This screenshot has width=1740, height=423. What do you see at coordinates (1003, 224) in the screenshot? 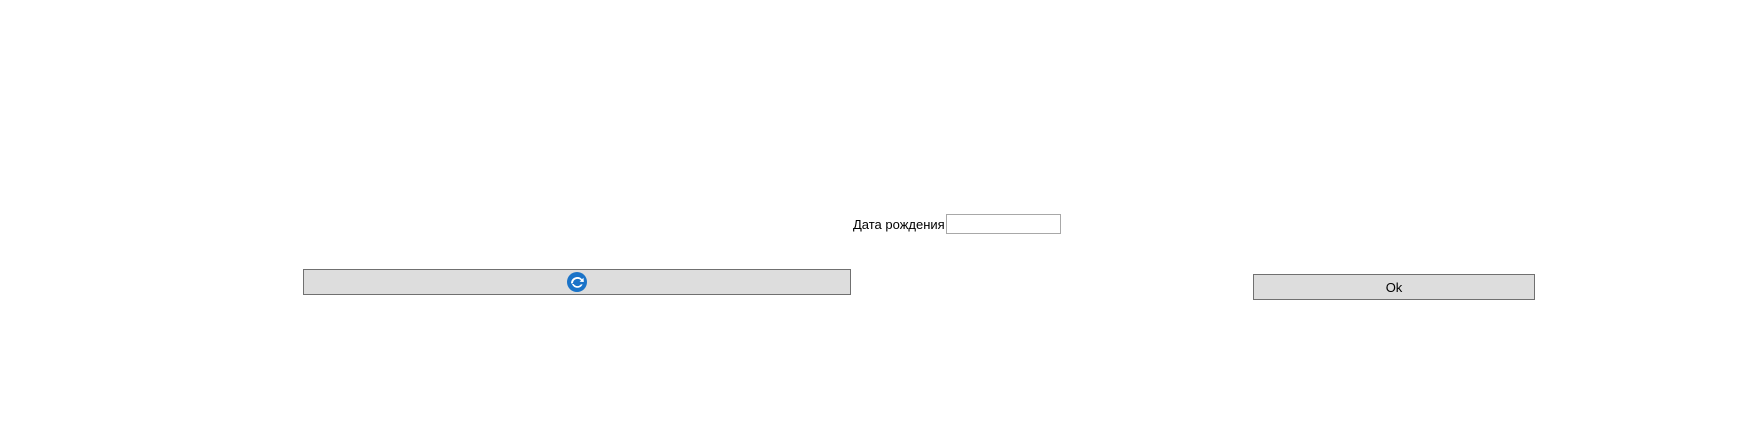
I see `birth-date-input` at bounding box center [1003, 224].